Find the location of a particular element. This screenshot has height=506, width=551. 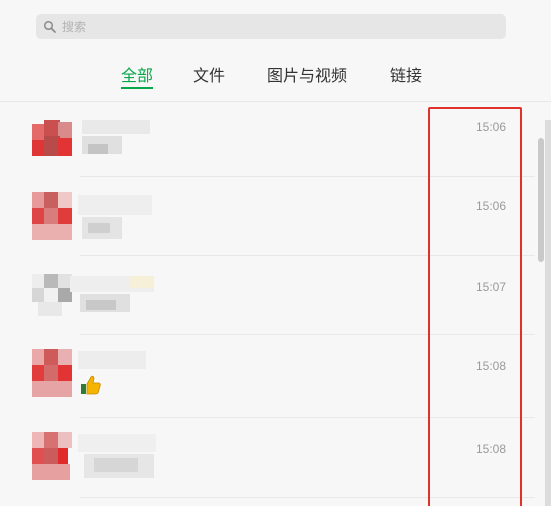

tab-all: 全部 is located at coordinates (137, 75).